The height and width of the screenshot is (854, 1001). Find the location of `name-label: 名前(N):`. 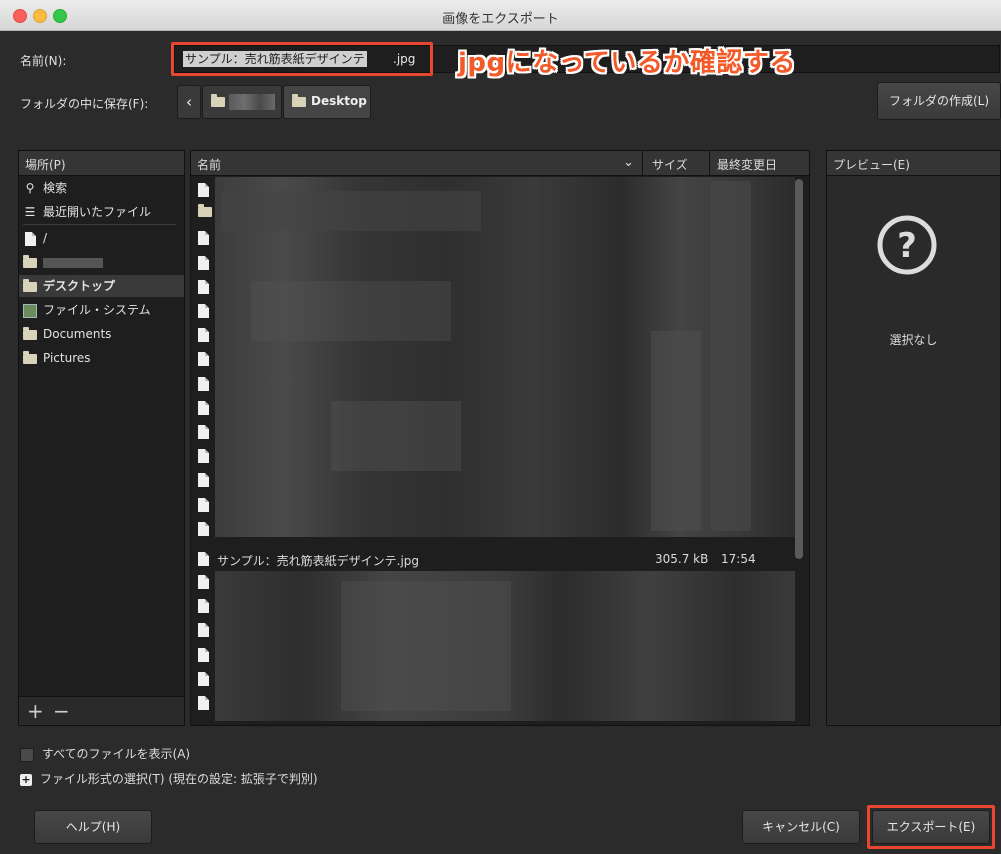

name-label: 名前(N): is located at coordinates (43, 61).